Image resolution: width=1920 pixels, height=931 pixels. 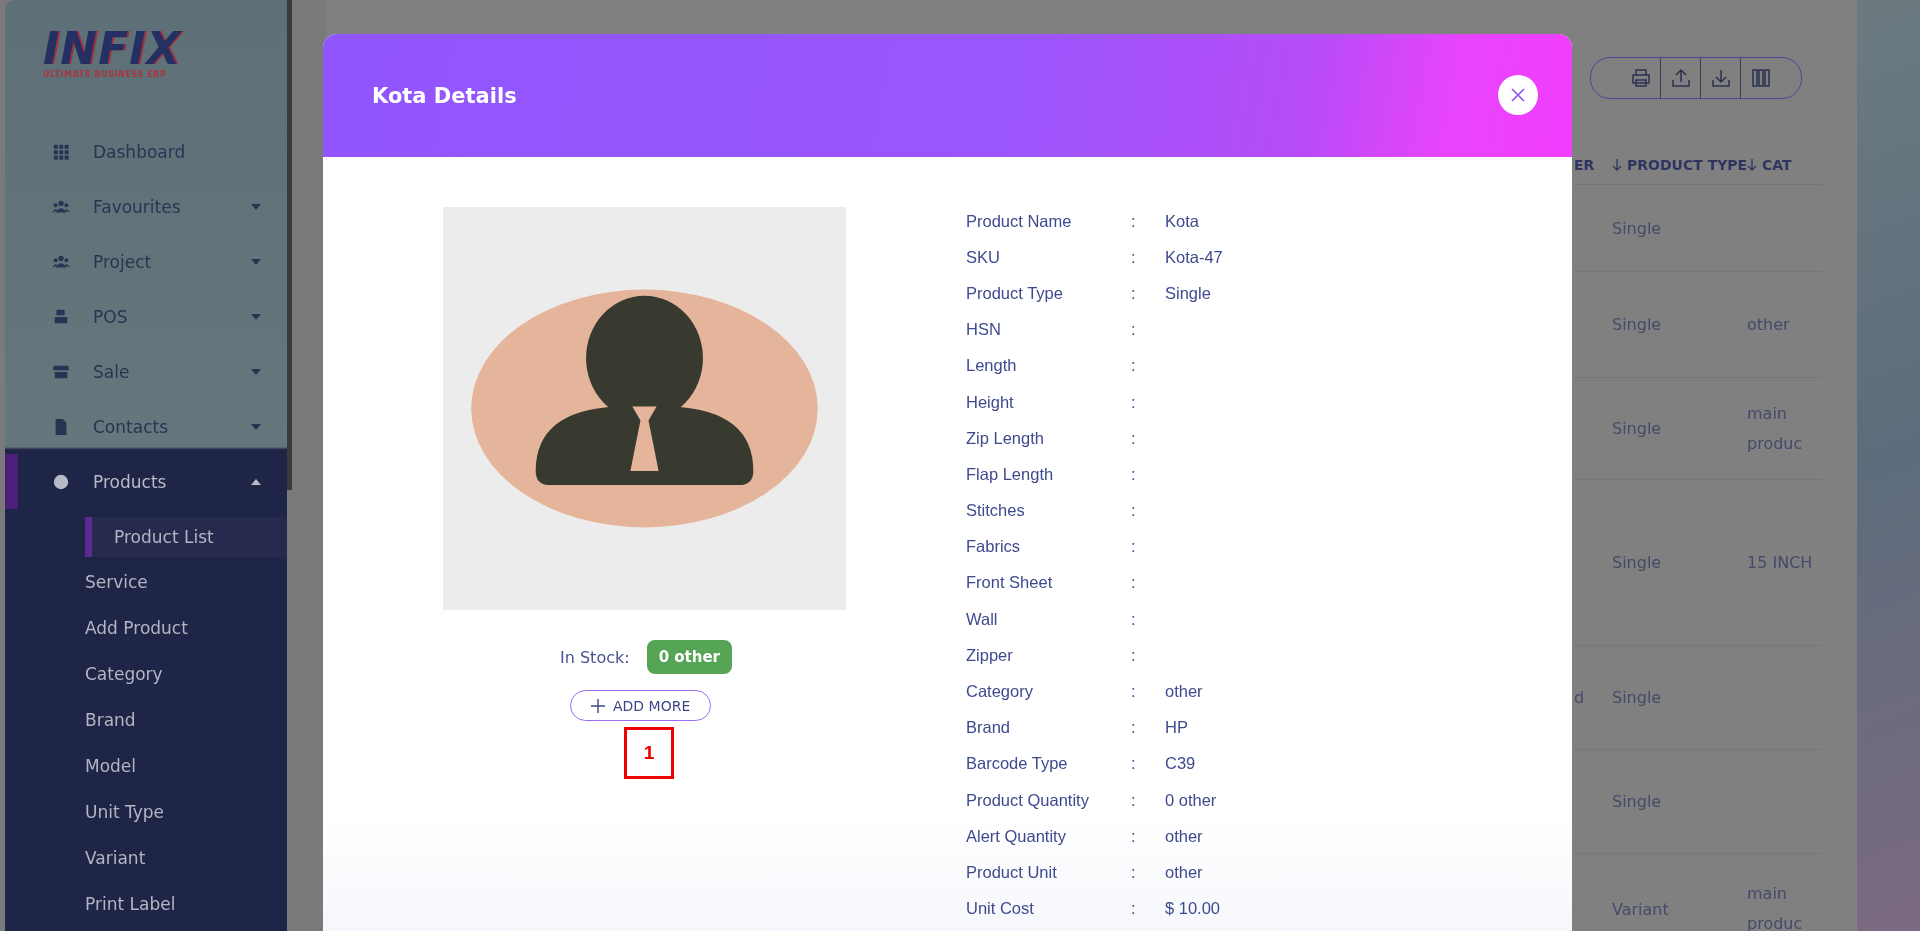 I want to click on detail-label: Product Unit, so click(x=1012, y=872).